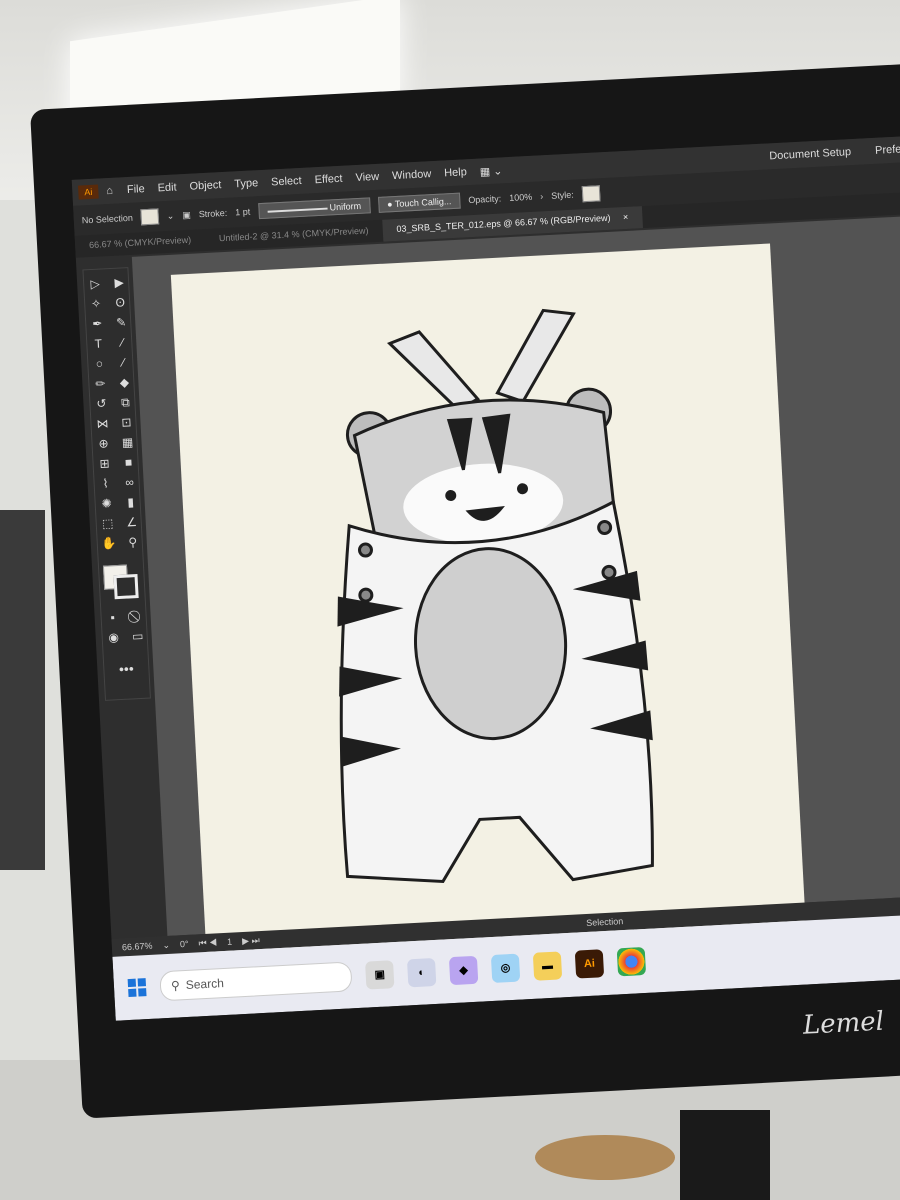  What do you see at coordinates (137, 988) in the screenshot?
I see `windows-start-icon` at bounding box center [137, 988].